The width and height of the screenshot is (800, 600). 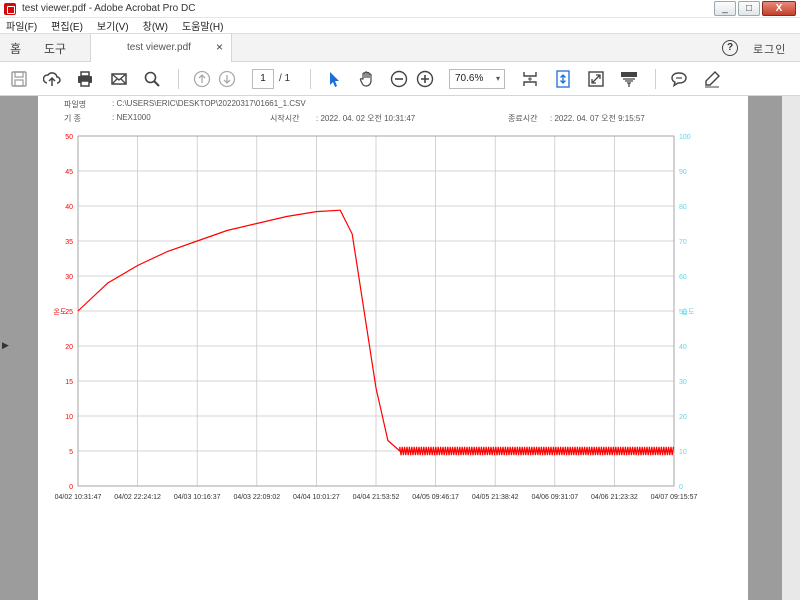 I want to click on tab-document-label: test viewer.pdf, so click(x=159, y=47).